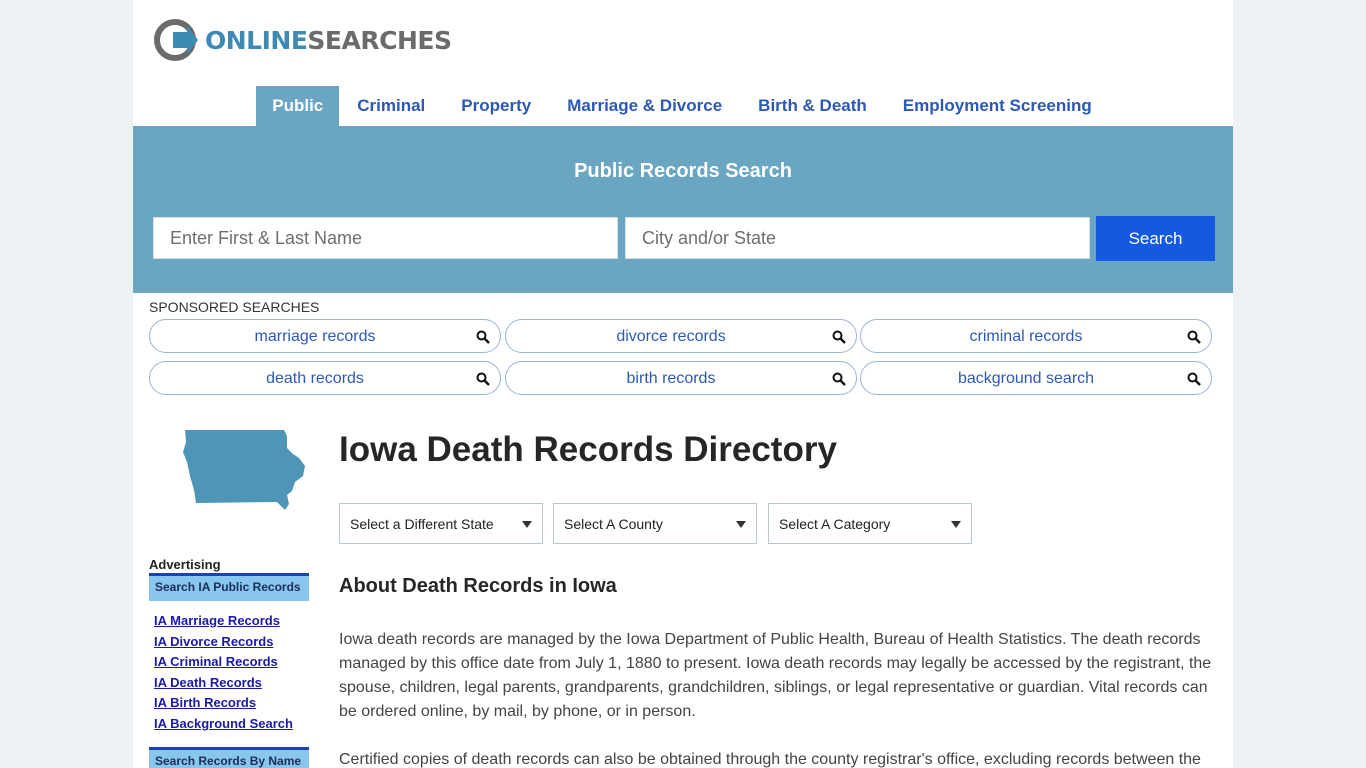  I want to click on name-input: Enter First & Last Name, so click(385, 238).